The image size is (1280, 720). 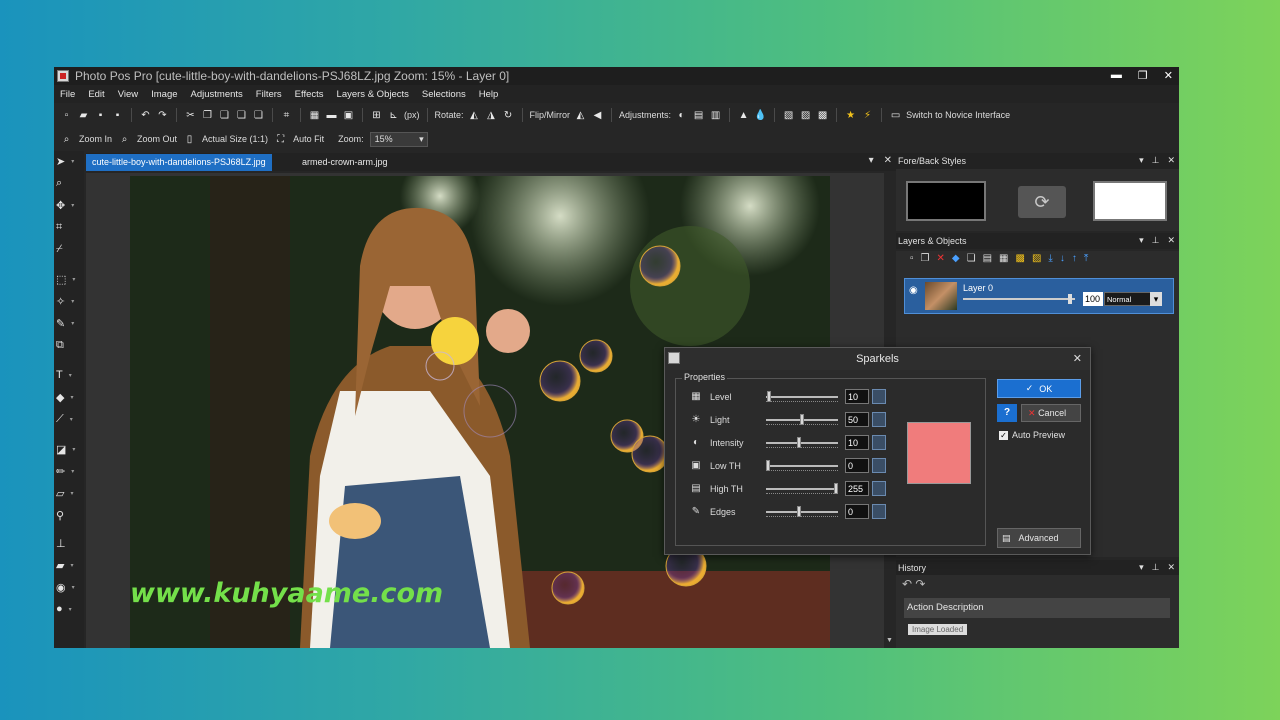 I want to click on menu-image: Image, so click(x=164, y=94).